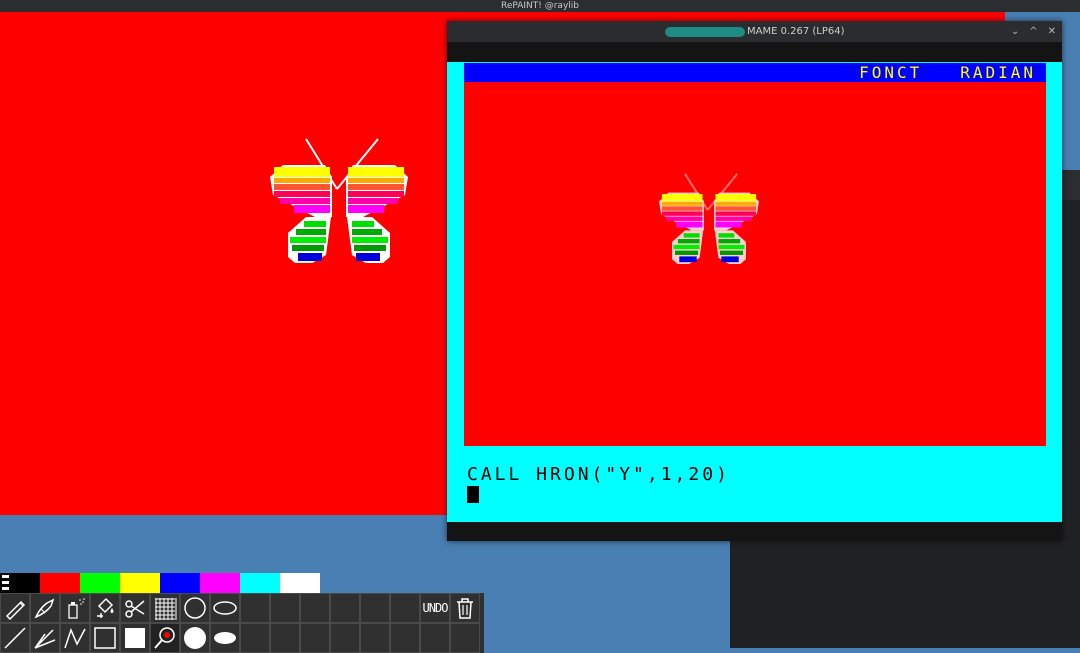  I want to click on color-palette, so click(160, 583).